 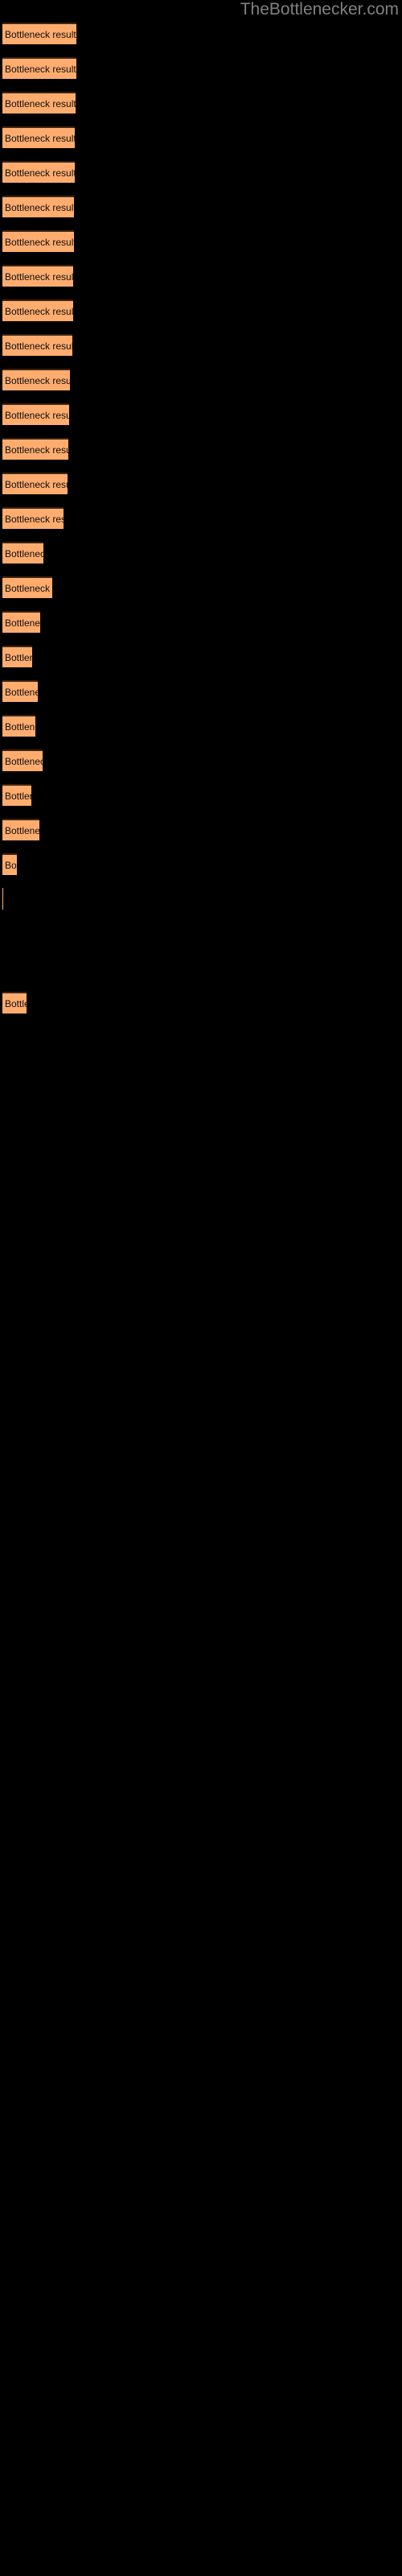 I want to click on bar-10: Bottleneck result, so click(x=37, y=345).